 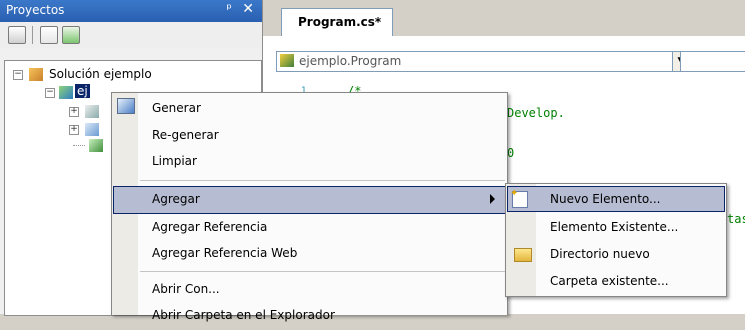 What do you see at coordinates (736, 219) in the screenshot?
I see `code-line: tas` at bounding box center [736, 219].